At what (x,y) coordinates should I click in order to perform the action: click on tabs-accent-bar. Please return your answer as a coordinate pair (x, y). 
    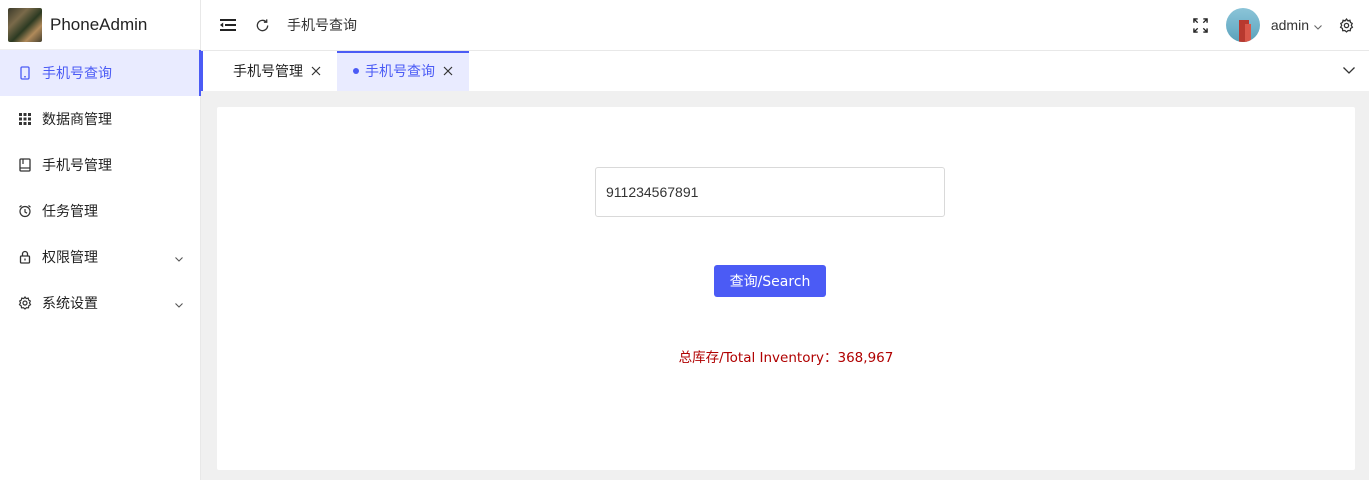
    Looking at the image, I should click on (202, 71).